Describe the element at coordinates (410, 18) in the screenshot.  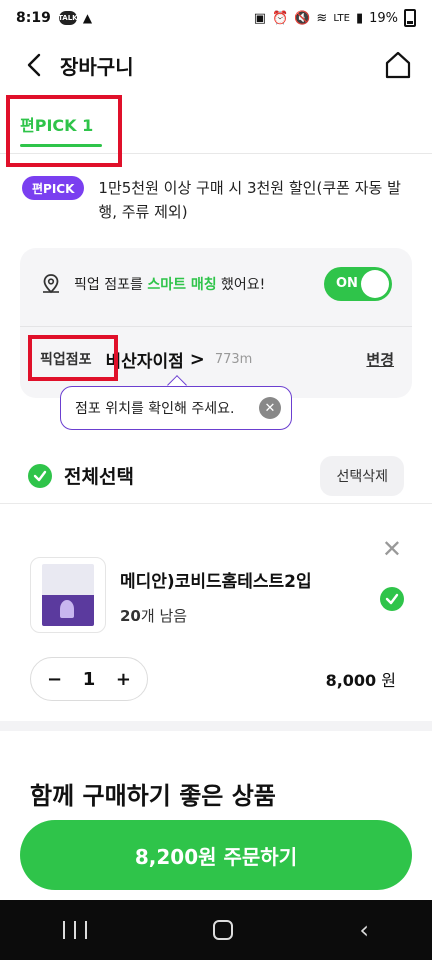
I see `battery-icon` at that location.